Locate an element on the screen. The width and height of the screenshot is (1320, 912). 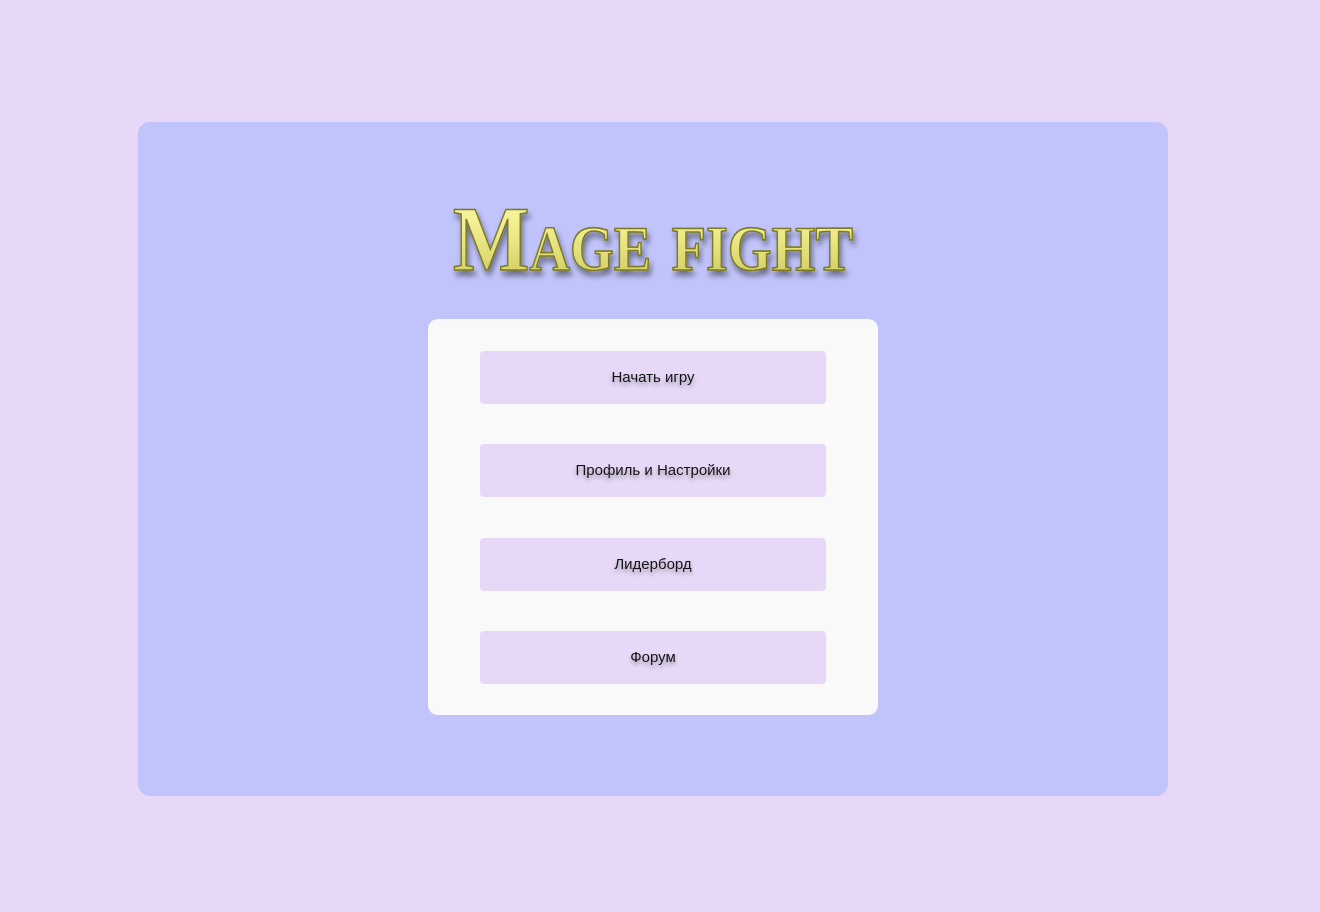
leaderboard-button: Лидерборд is located at coordinates (653, 564).